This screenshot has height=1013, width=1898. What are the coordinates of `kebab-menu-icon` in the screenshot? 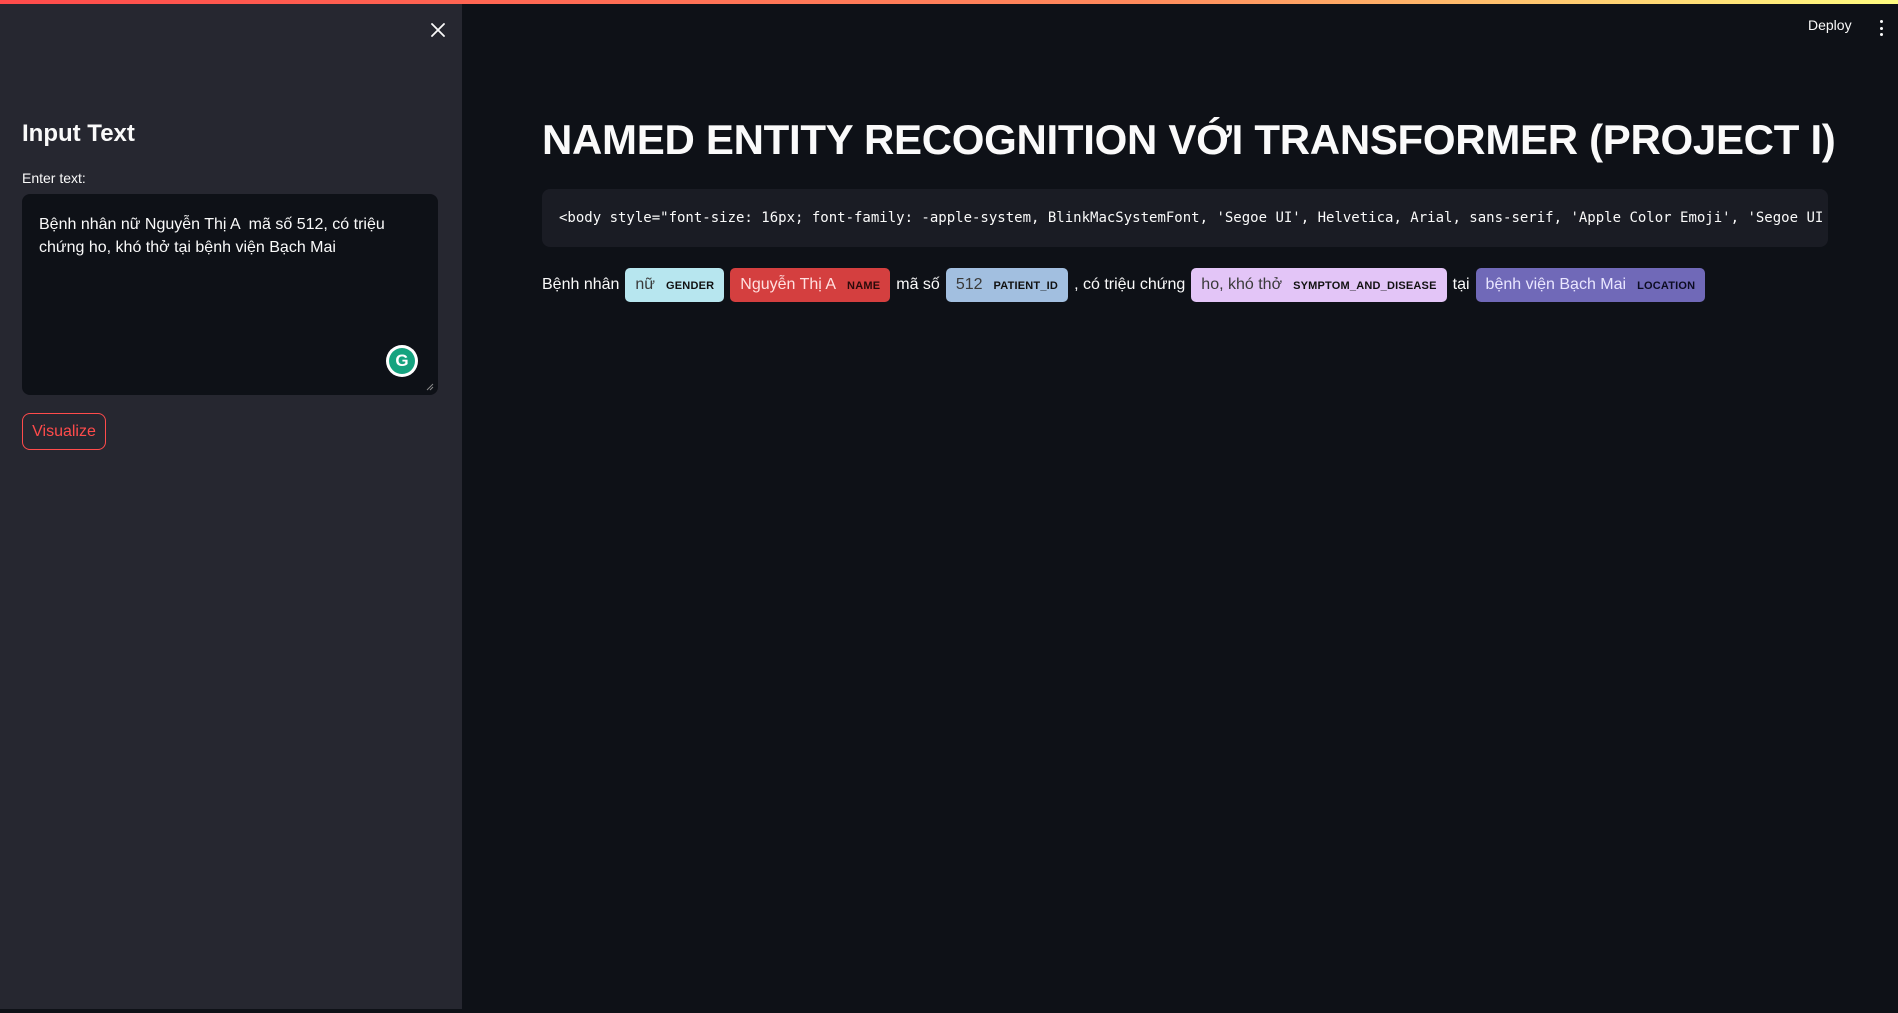 It's located at (1881, 28).